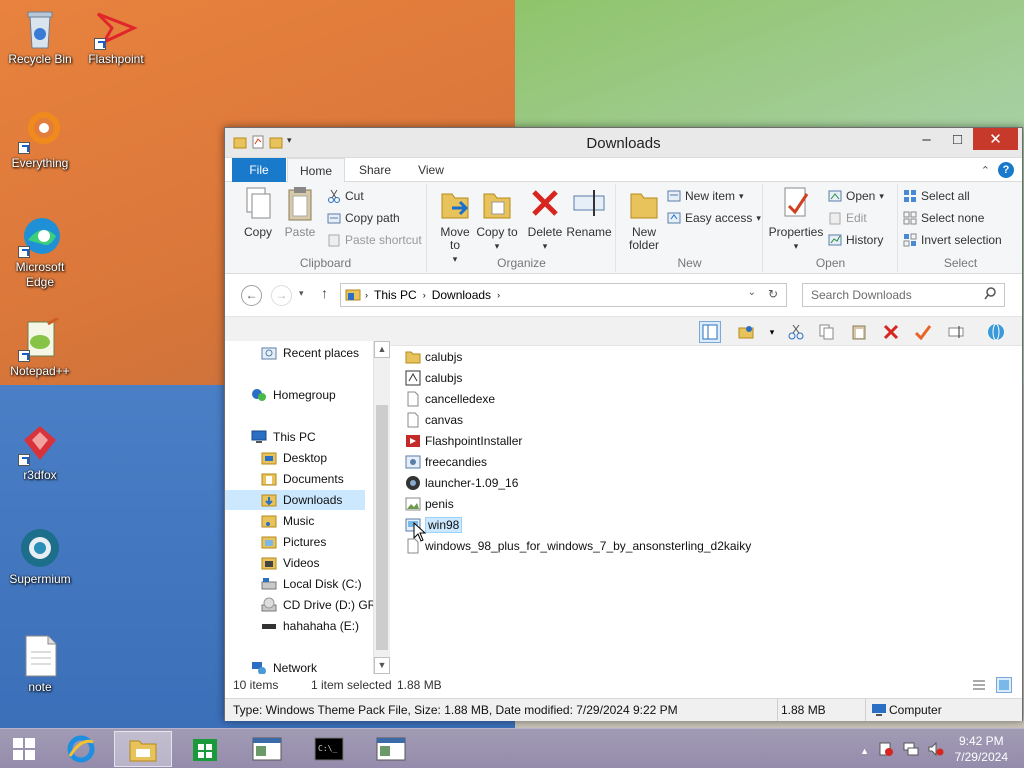 Image resolution: width=1024 pixels, height=768 pixels. What do you see at coordinates (995, 139) in the screenshot?
I see `close-button: ✕` at bounding box center [995, 139].